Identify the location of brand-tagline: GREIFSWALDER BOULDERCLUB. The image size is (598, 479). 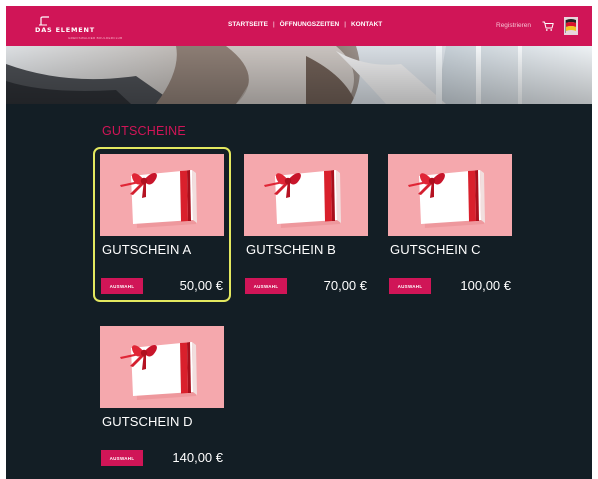
(95, 38).